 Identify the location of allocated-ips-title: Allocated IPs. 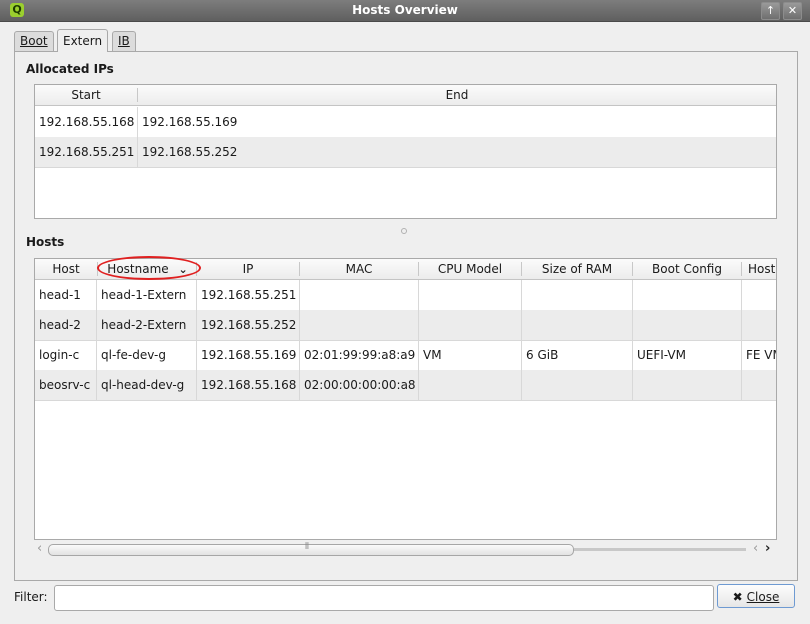
(70, 69).